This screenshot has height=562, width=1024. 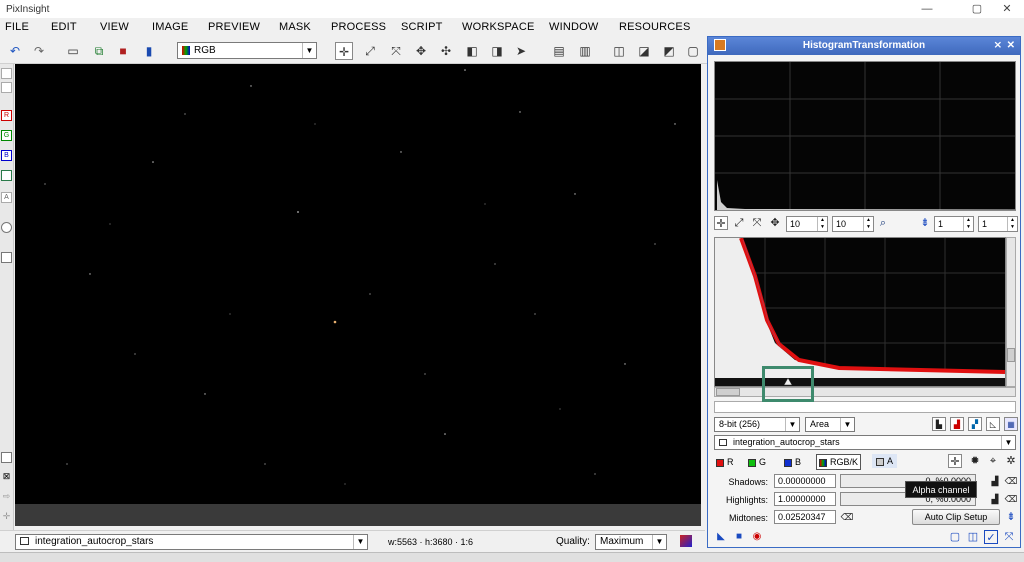 What do you see at coordinates (973, 537) in the screenshot?
I see `track-view-icon: ◫` at bounding box center [973, 537].